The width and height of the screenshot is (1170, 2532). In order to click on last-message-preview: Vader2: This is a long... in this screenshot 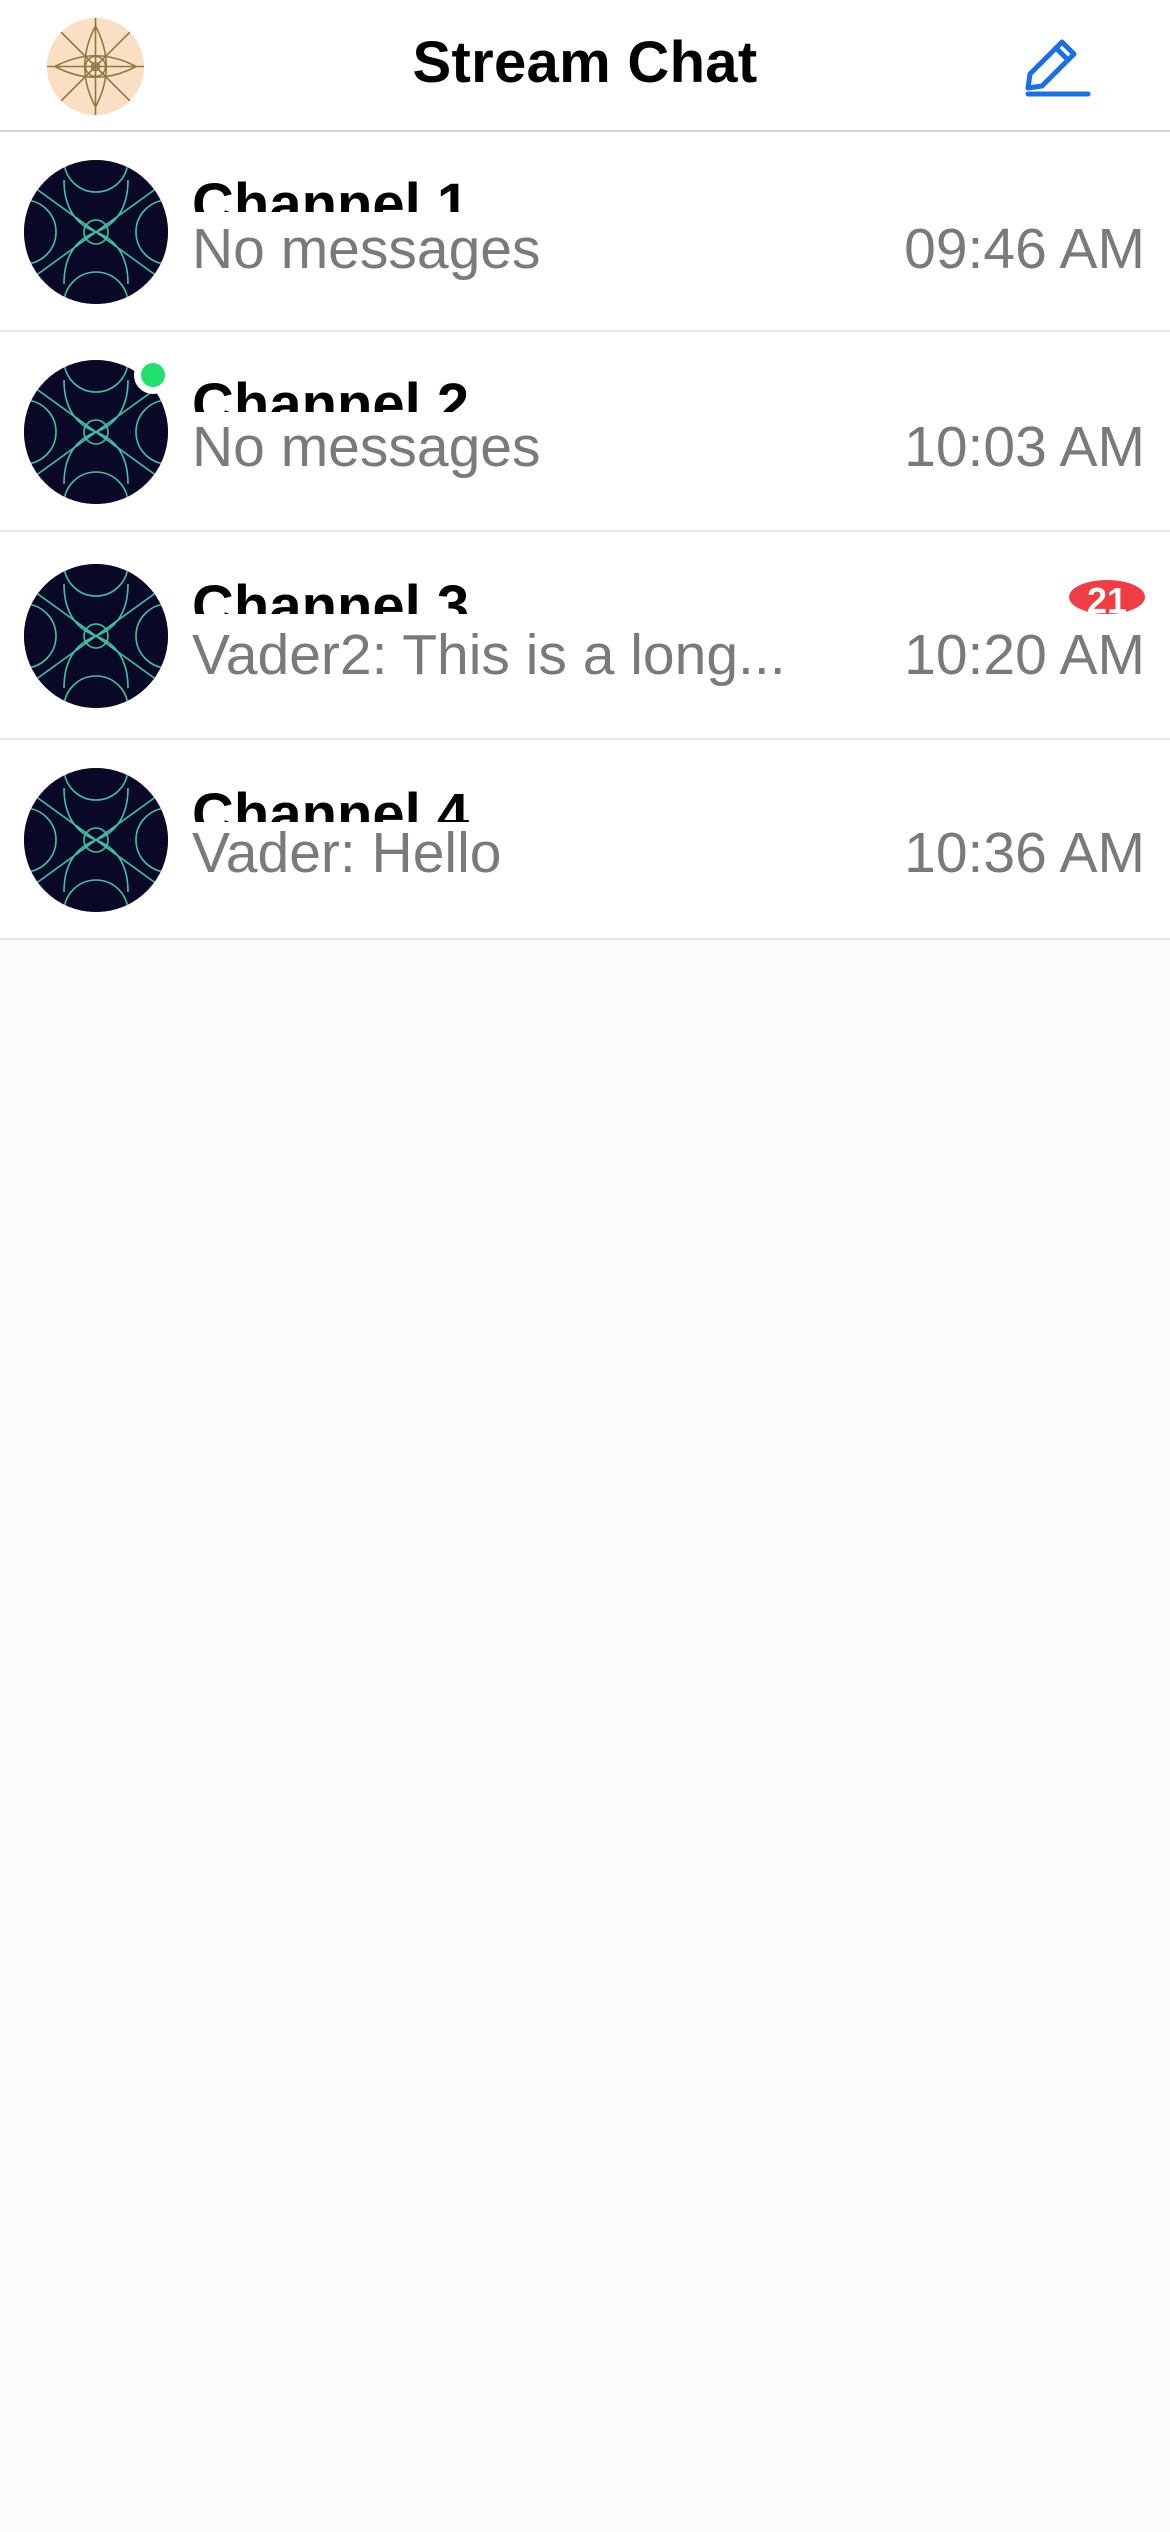, I will do `click(489, 655)`.